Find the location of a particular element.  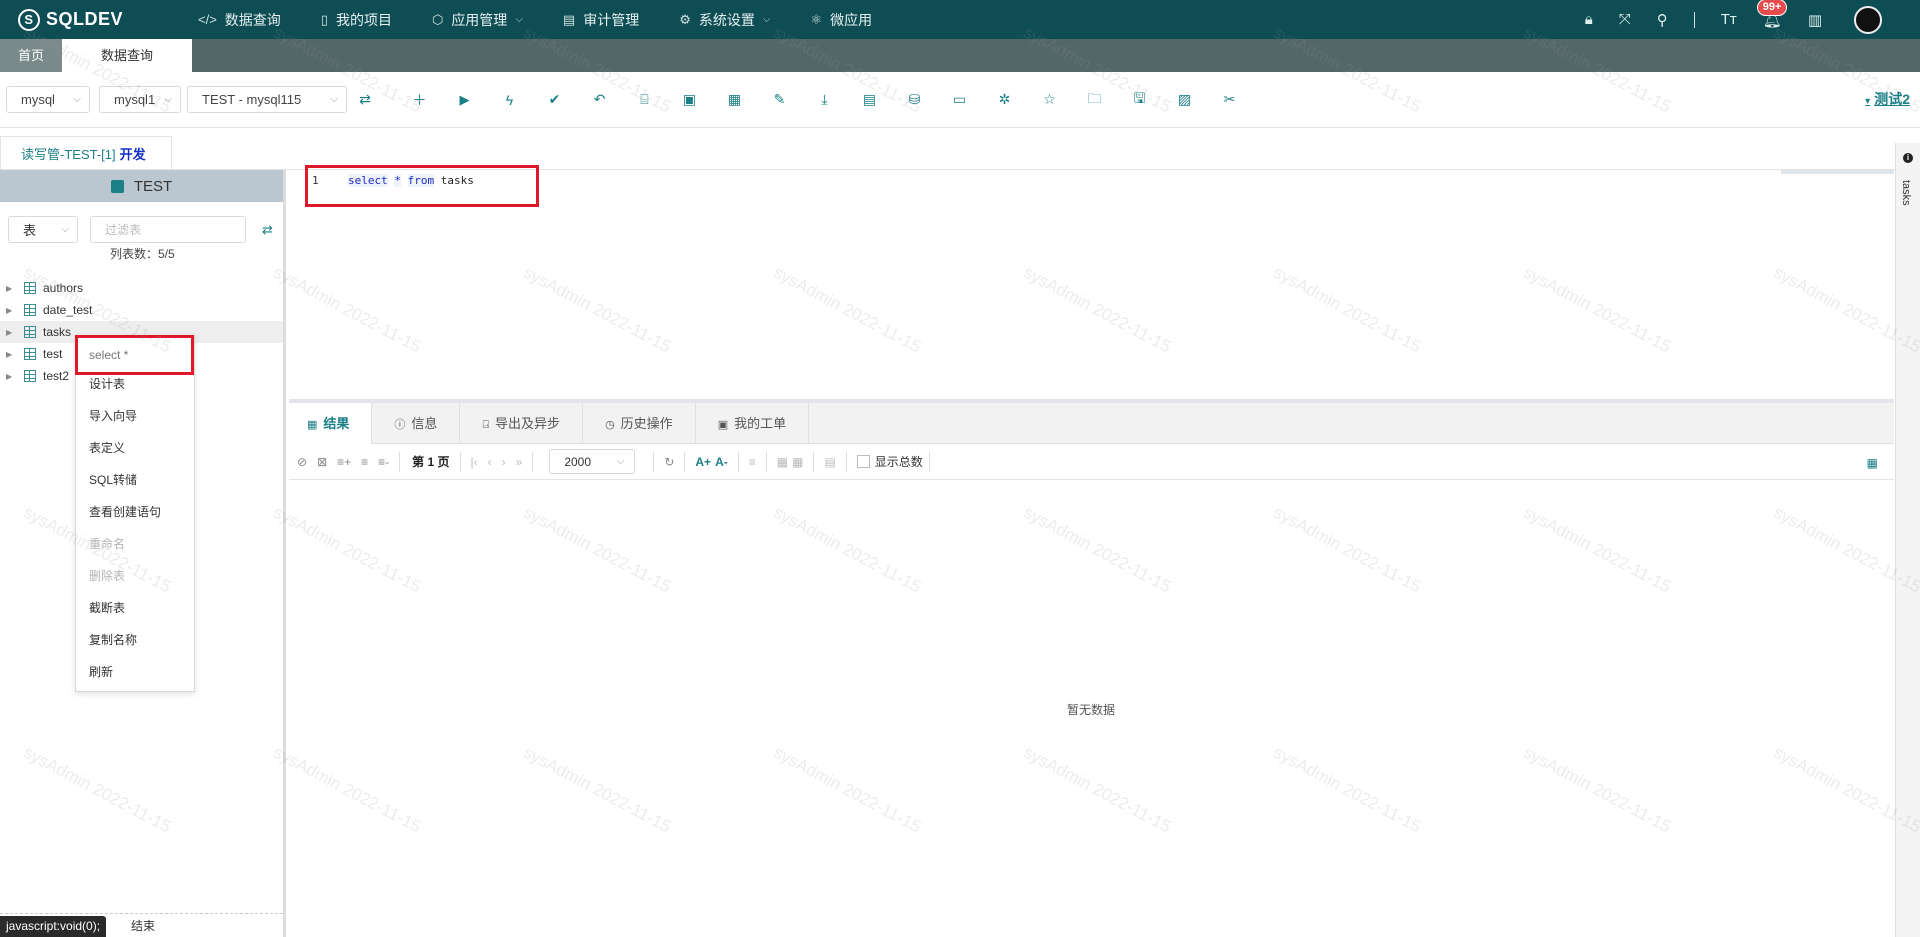

bell-icon: 🔔︎ 99+ is located at coordinates (1772, 14).